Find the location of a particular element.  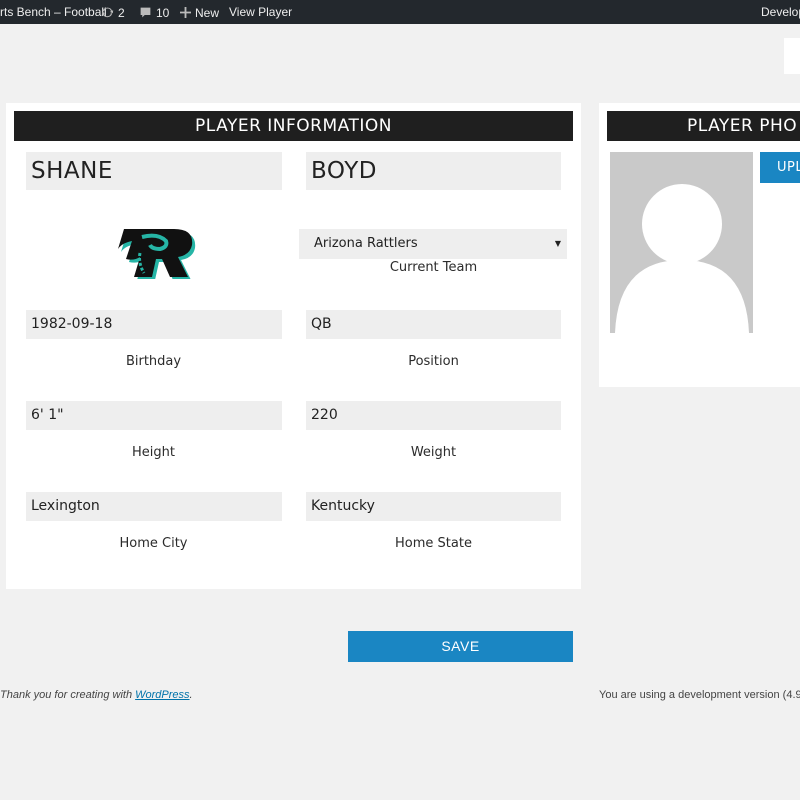

height-label: Height is located at coordinates (153, 452).